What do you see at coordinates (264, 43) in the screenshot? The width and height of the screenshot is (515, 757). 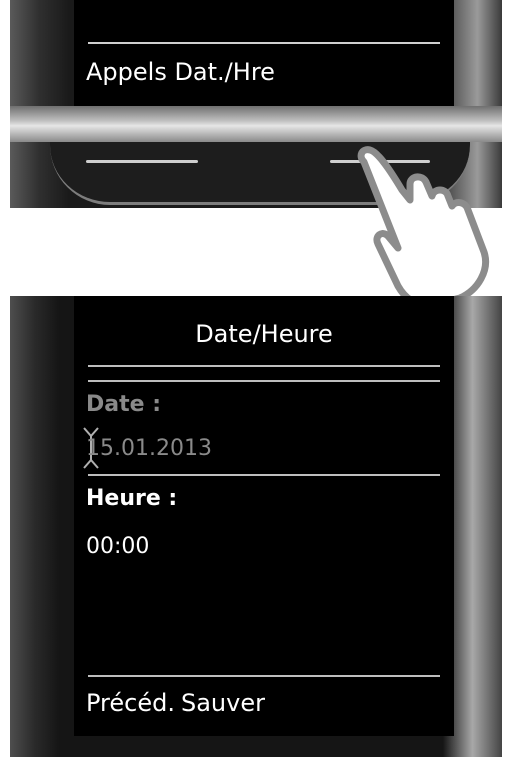 I see `top-display-divider` at bounding box center [264, 43].